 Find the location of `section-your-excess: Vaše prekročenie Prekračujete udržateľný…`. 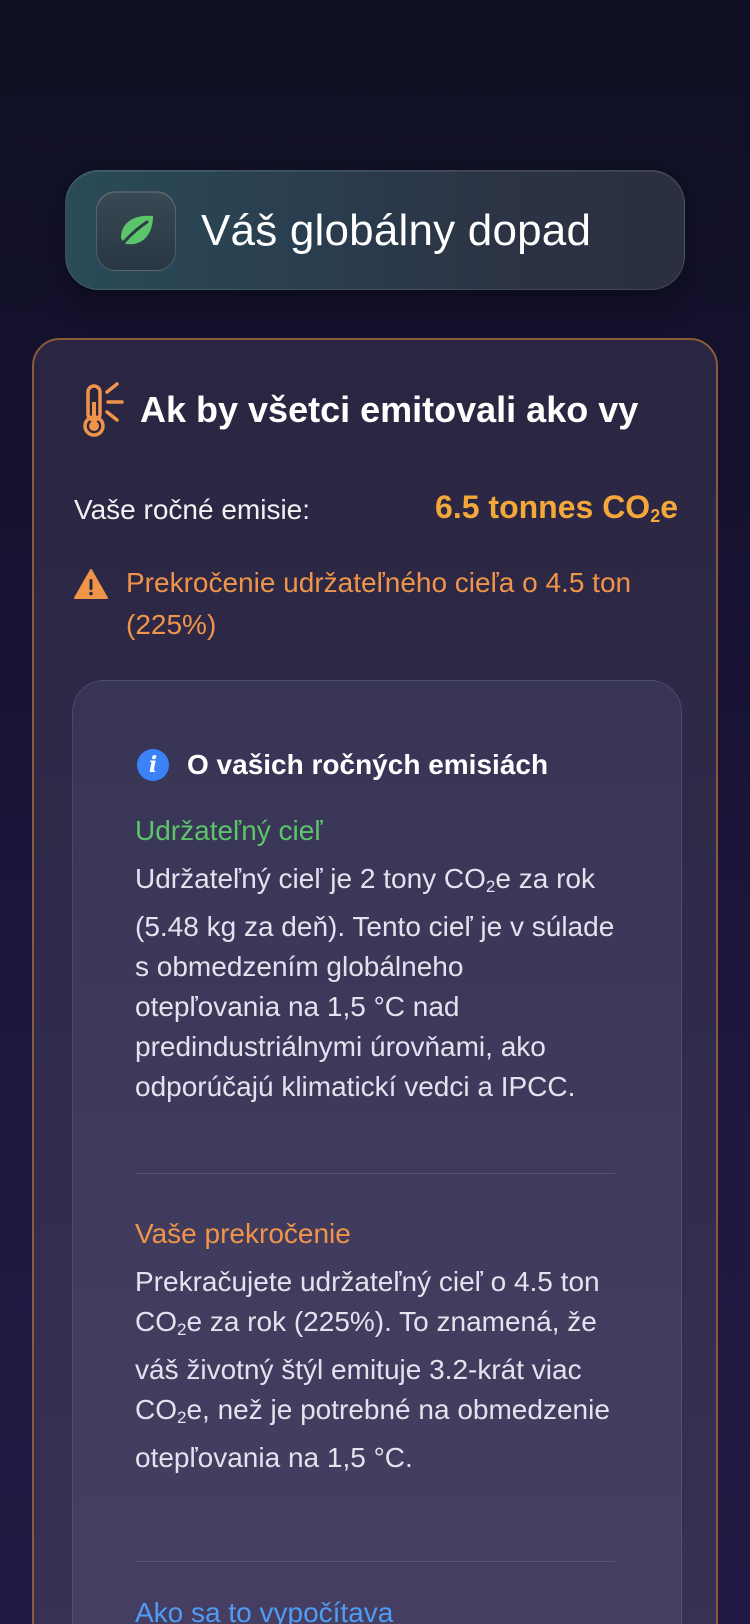

section-your-excess: Vaše prekročenie Prekračujete udržateľný… is located at coordinates (375, 1346).